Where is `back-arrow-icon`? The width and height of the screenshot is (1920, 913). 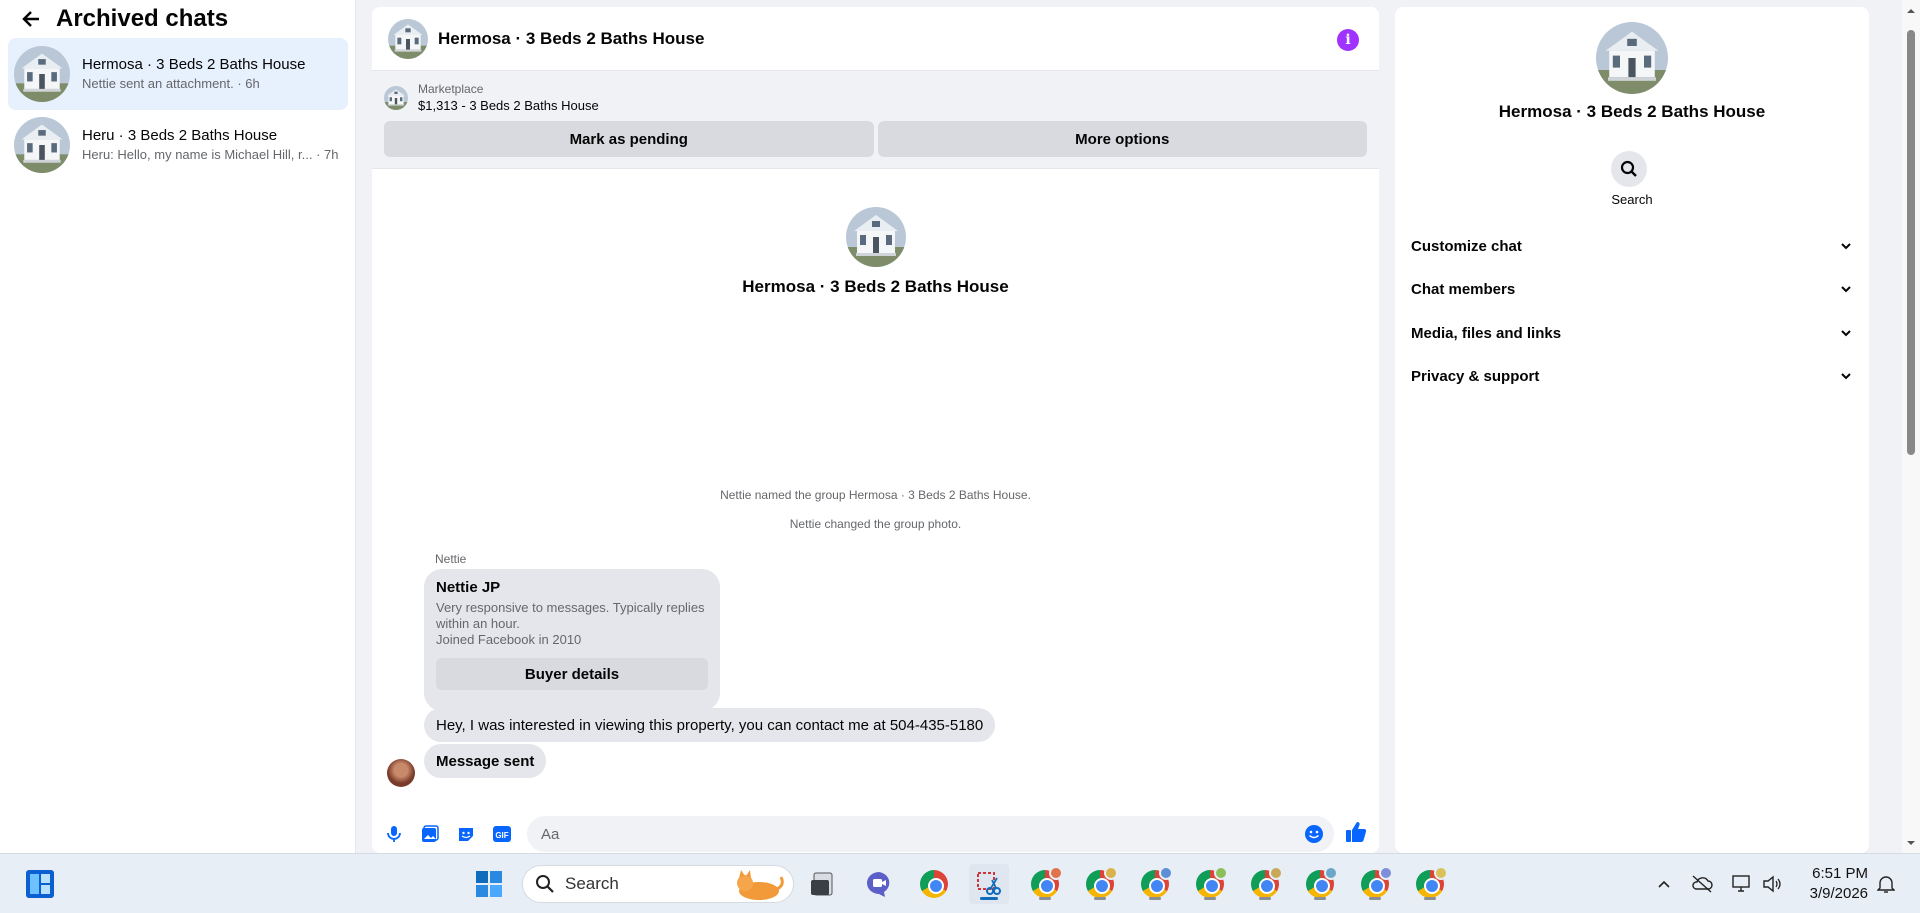 back-arrow-icon is located at coordinates (31, 19).